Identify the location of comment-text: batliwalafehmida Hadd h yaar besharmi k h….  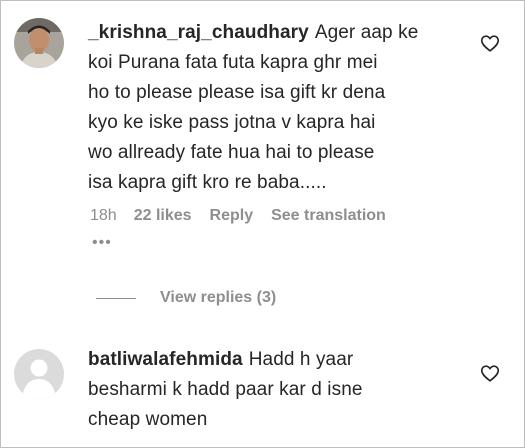
(278, 390).